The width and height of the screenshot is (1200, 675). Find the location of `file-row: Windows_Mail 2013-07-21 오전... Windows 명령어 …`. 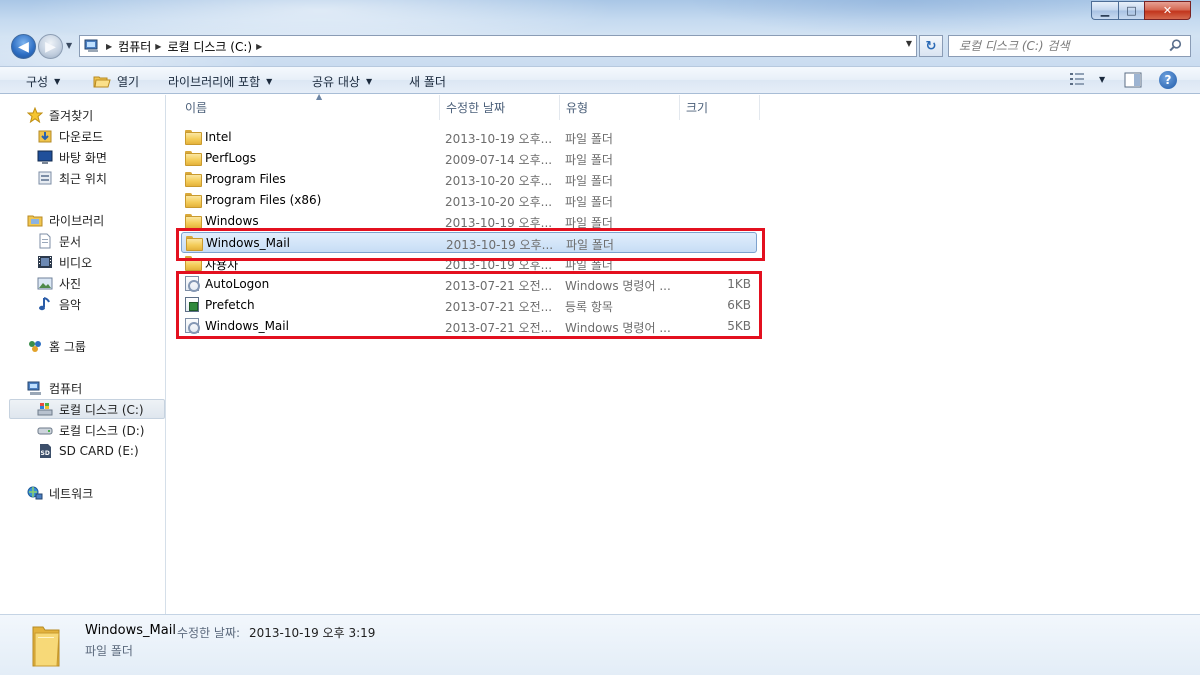

file-row: Windows_Mail 2013-07-21 오전... Windows 명령어 … is located at coordinates (469, 326).